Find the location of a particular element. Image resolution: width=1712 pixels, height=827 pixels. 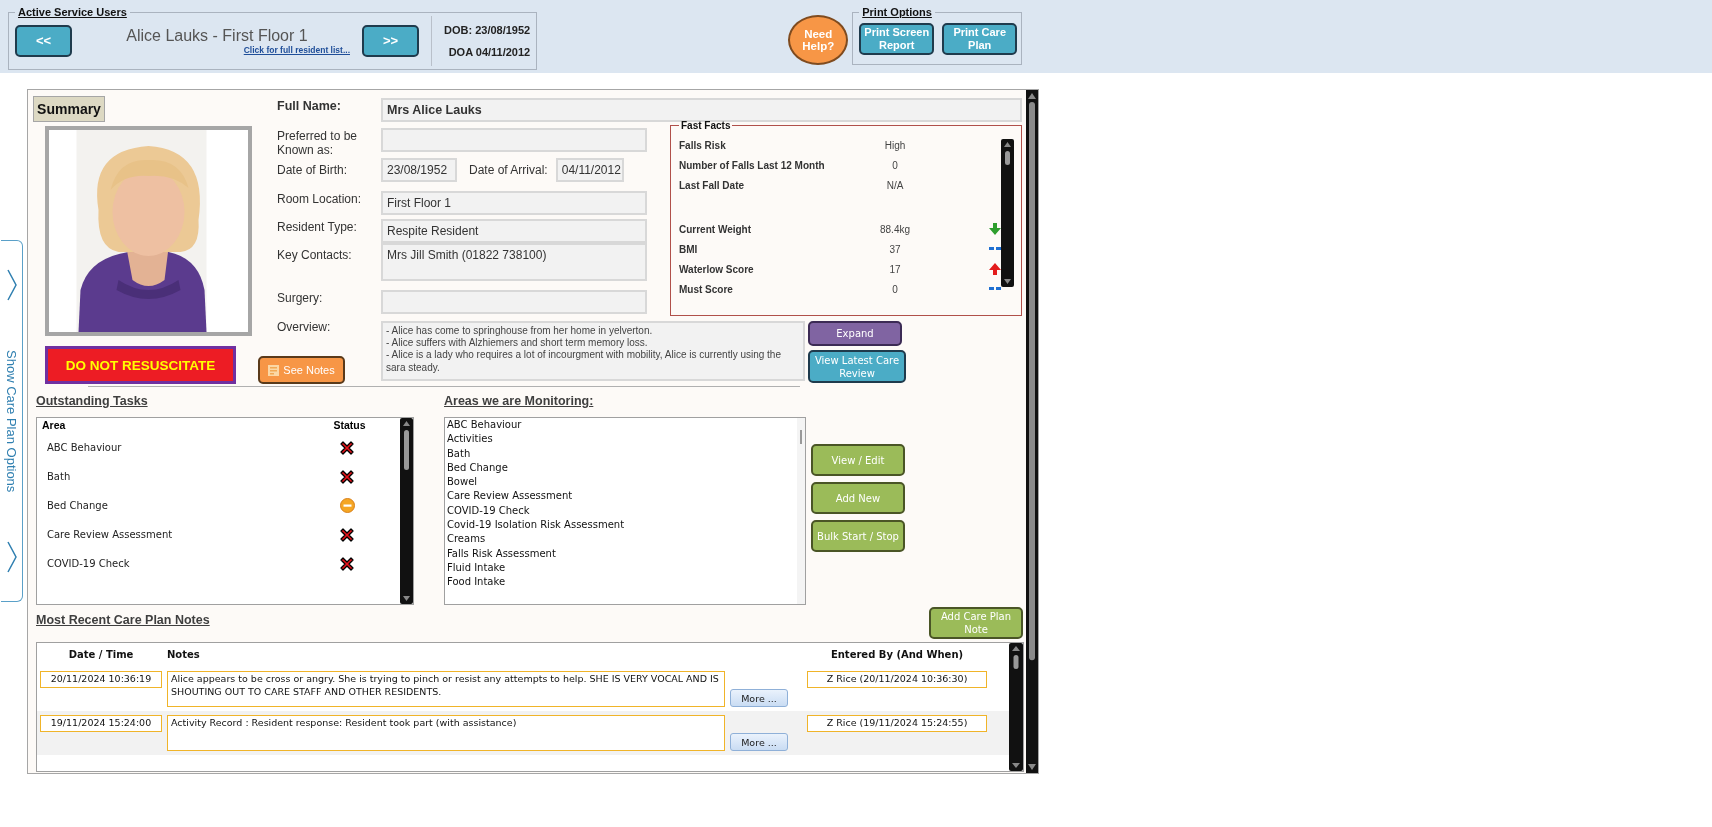

field-label: Overview: is located at coordinates (303, 327).